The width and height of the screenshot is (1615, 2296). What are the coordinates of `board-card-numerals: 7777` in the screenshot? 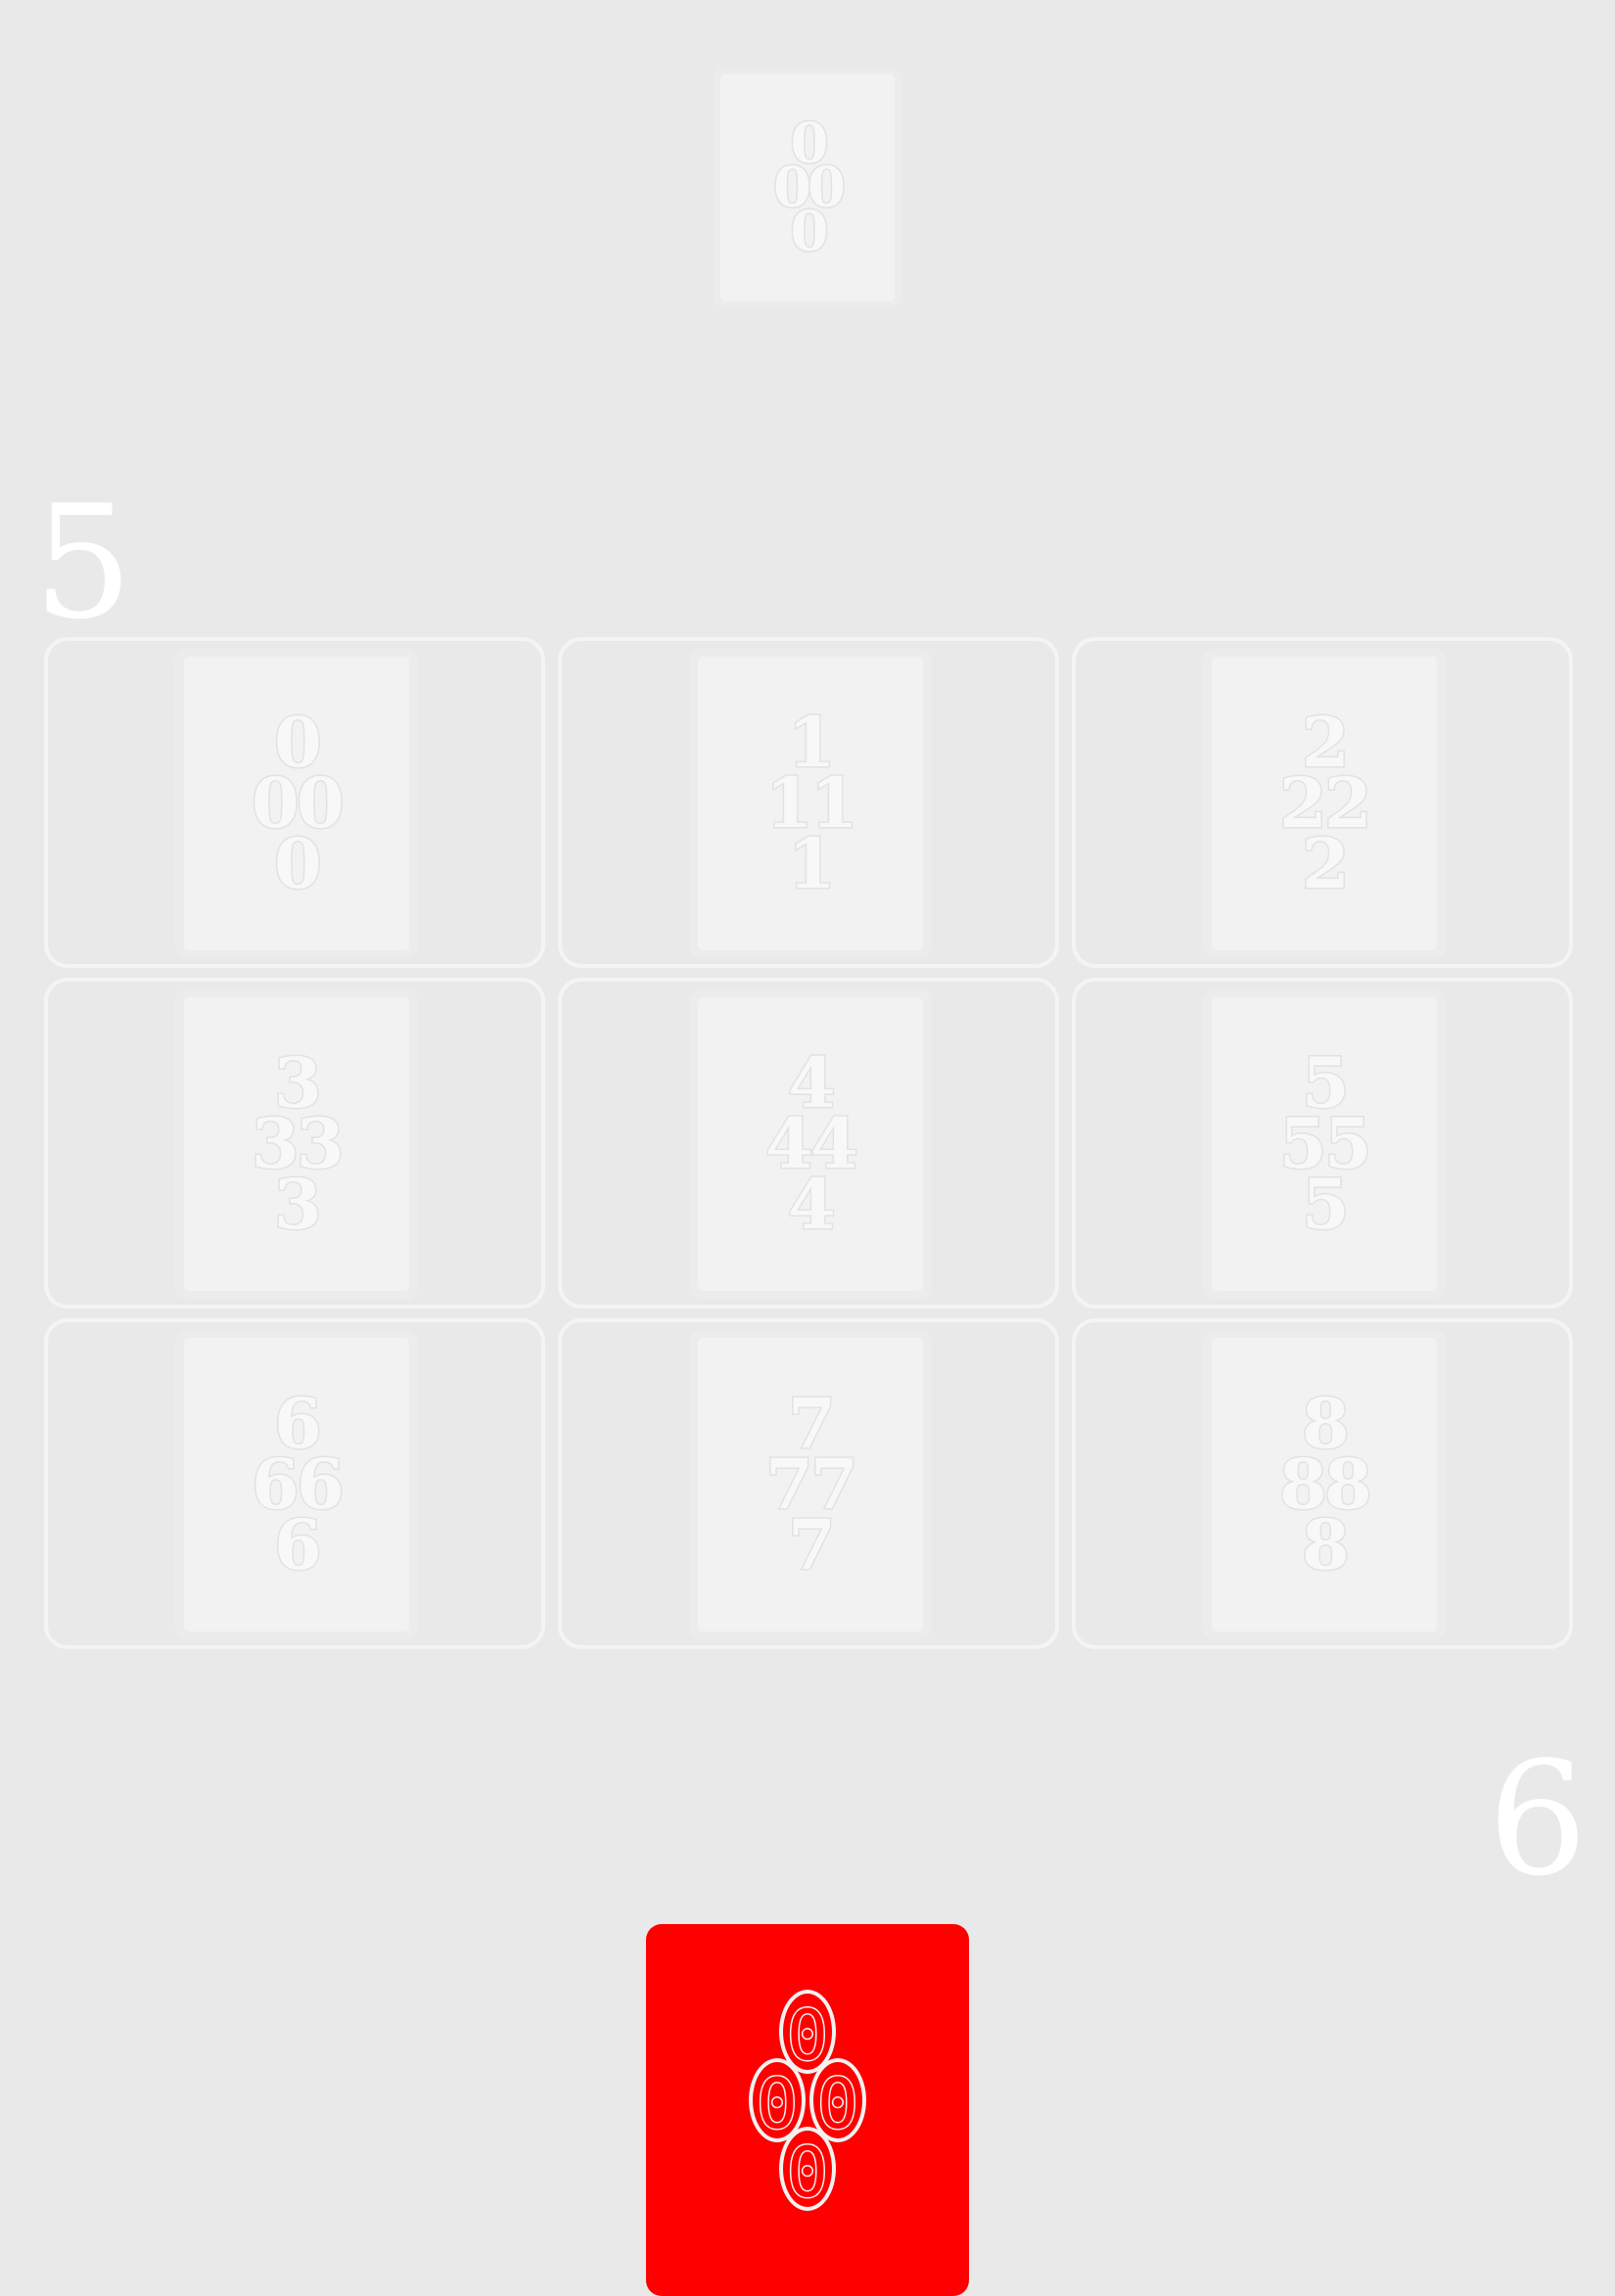 It's located at (810, 1486).